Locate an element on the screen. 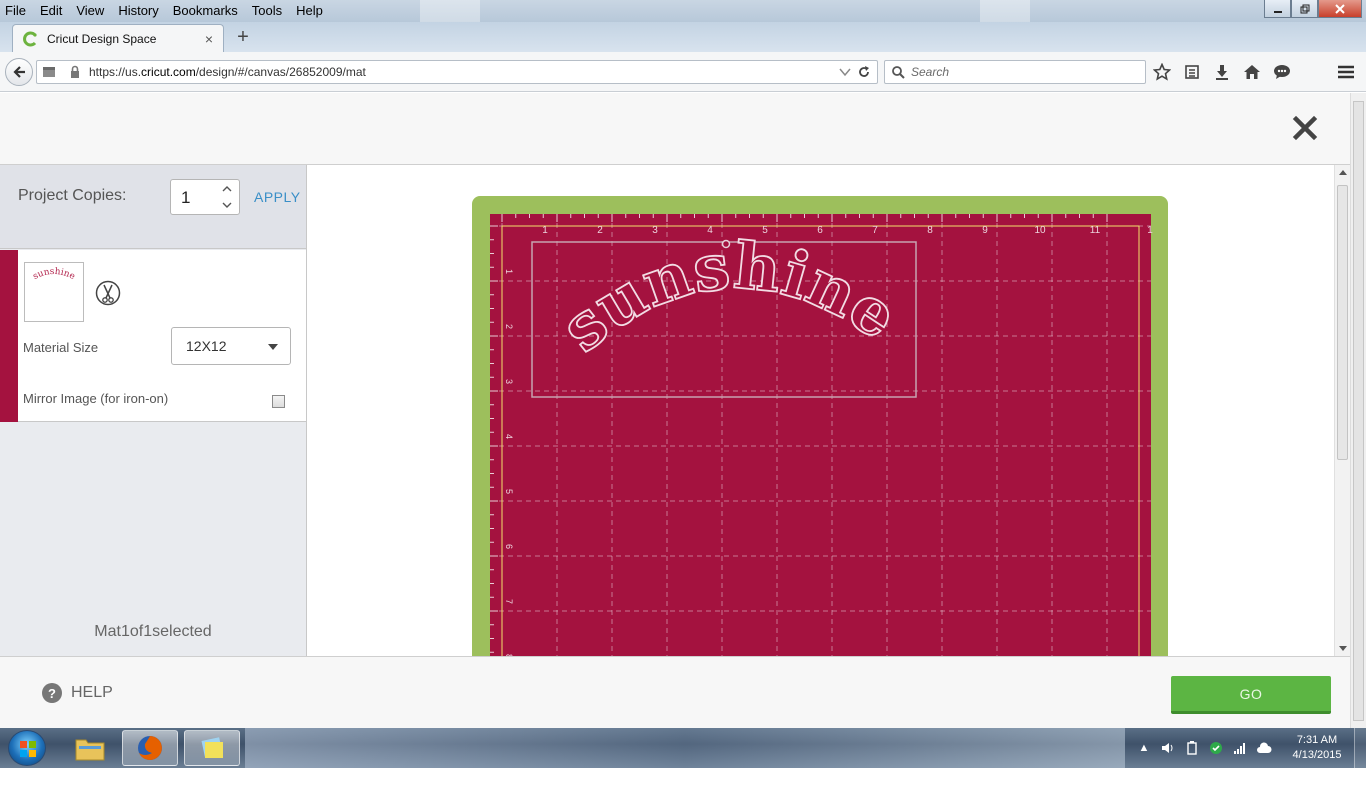  search-bar: Search is located at coordinates (1015, 72).